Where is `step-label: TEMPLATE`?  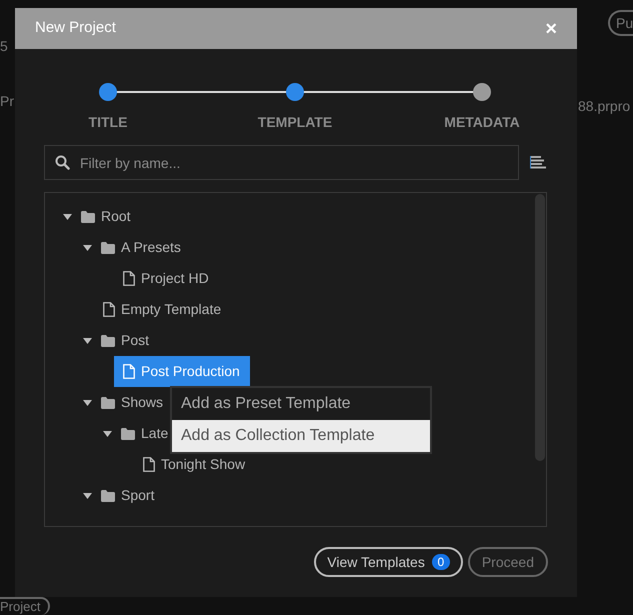 step-label: TEMPLATE is located at coordinates (295, 122).